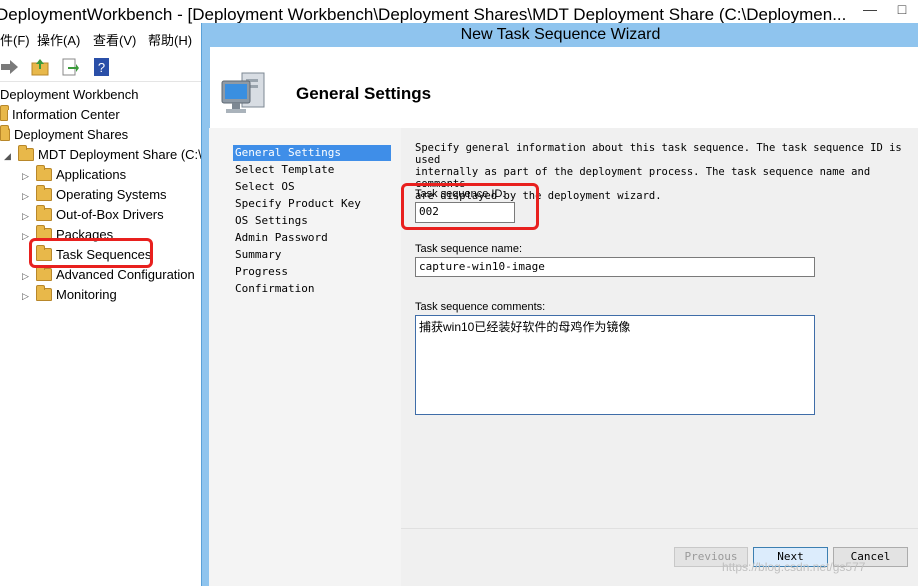 This screenshot has height=586, width=918. Describe the element at coordinates (480, 307) in the screenshot. I see `task-sequence-comments-label: Task sequence comments:` at that location.